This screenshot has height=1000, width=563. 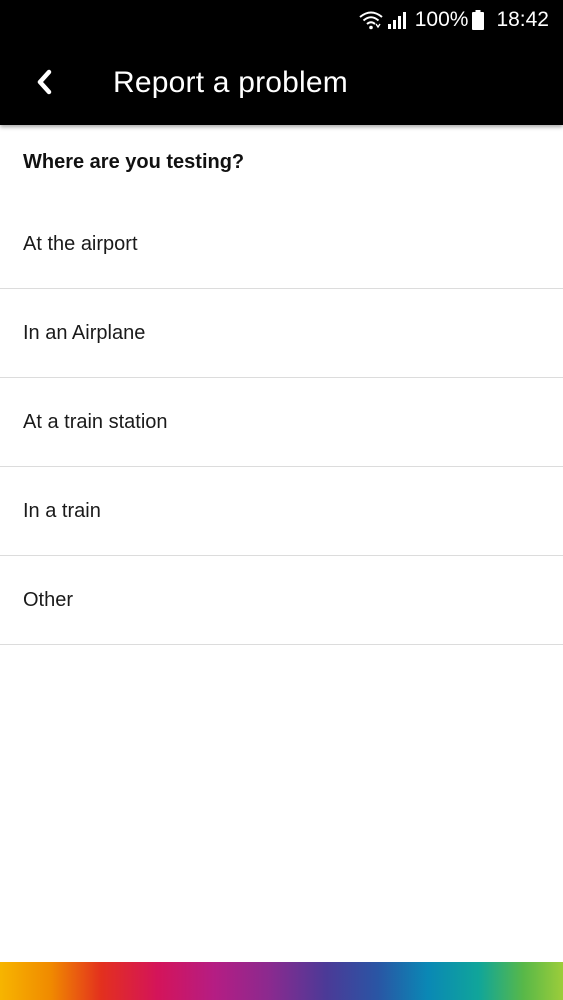 What do you see at coordinates (48, 599) in the screenshot?
I see `option-label: Other` at bounding box center [48, 599].